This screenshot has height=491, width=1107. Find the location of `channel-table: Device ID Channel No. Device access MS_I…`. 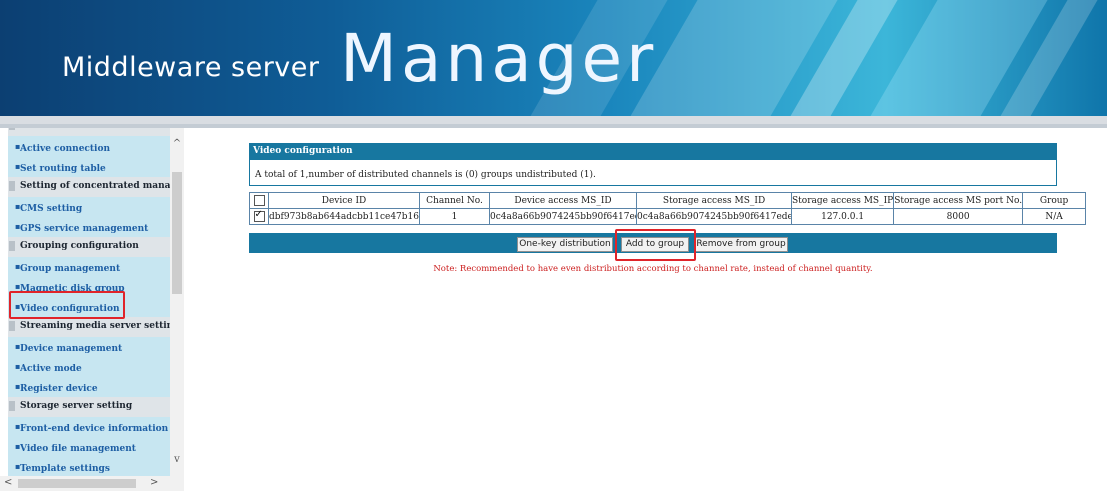

channel-table: Device ID Channel No. Device access MS_I… is located at coordinates (668, 208).